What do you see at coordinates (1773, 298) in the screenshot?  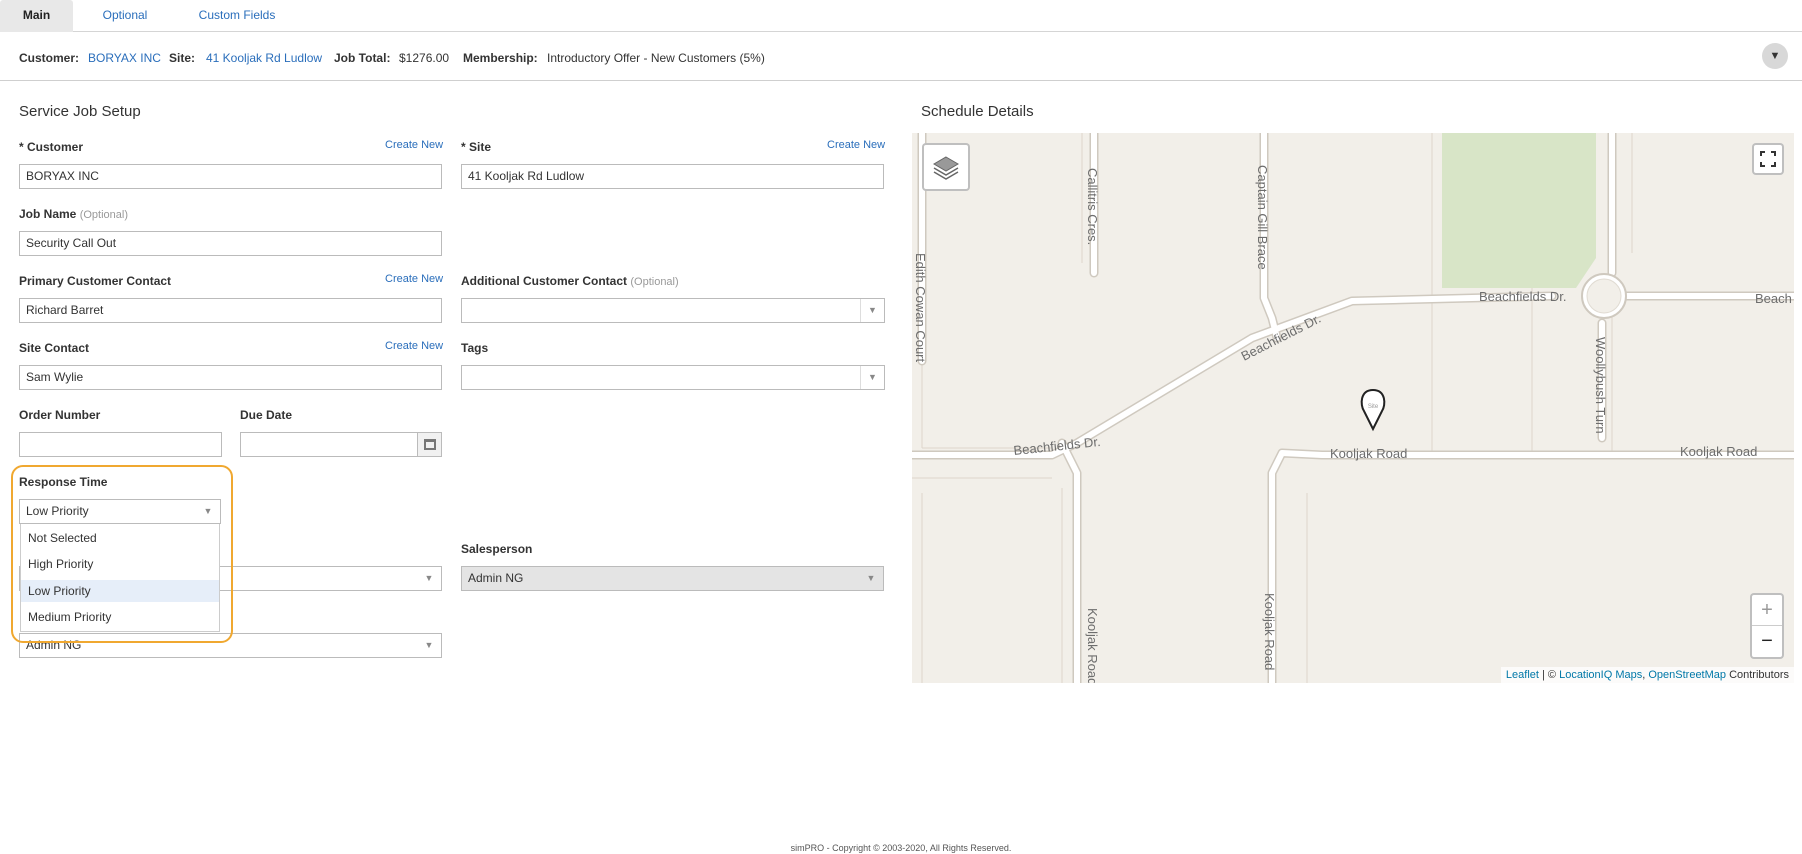 I see `street-label-beach-edge: Beach` at bounding box center [1773, 298].